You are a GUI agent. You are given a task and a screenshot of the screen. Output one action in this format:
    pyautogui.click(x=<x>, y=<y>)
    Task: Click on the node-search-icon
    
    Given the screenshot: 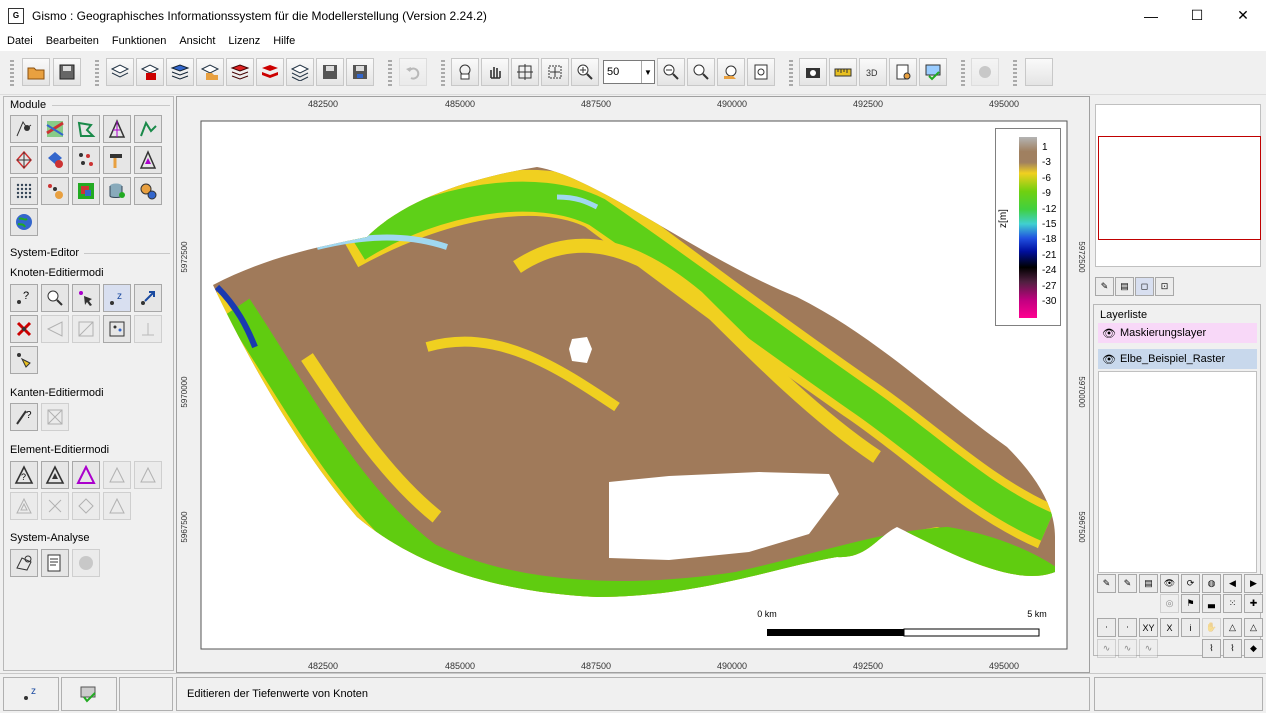 What is the action you would take?
    pyautogui.click(x=55, y=298)
    